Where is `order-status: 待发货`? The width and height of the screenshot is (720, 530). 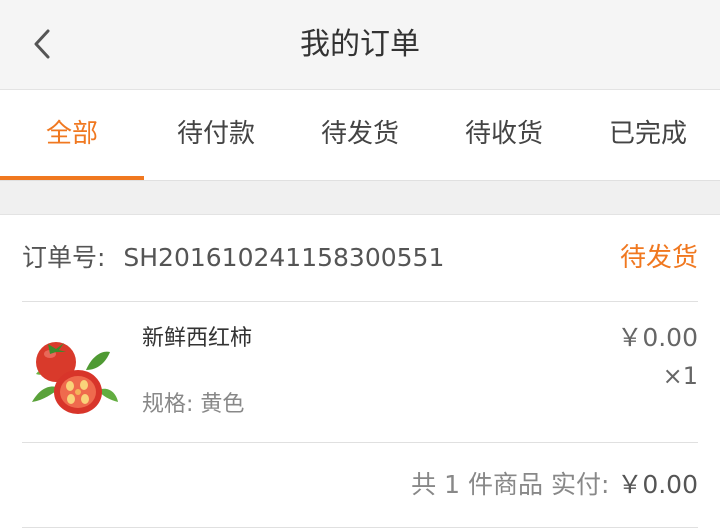
order-status: 待发货 is located at coordinates (658, 258).